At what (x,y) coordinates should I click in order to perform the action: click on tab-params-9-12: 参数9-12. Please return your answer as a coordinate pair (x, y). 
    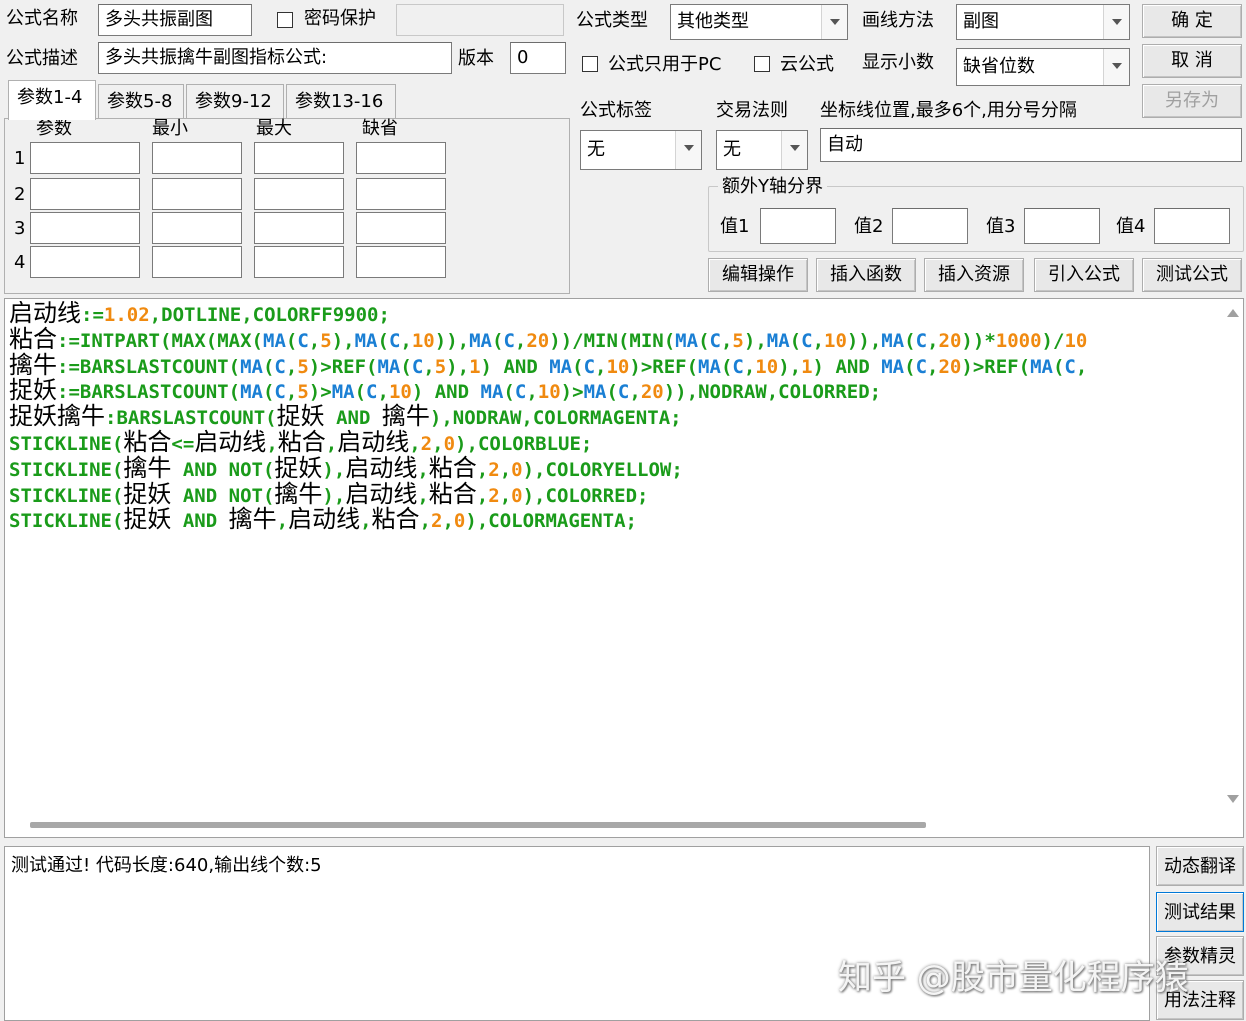
    Looking at the image, I should click on (235, 101).